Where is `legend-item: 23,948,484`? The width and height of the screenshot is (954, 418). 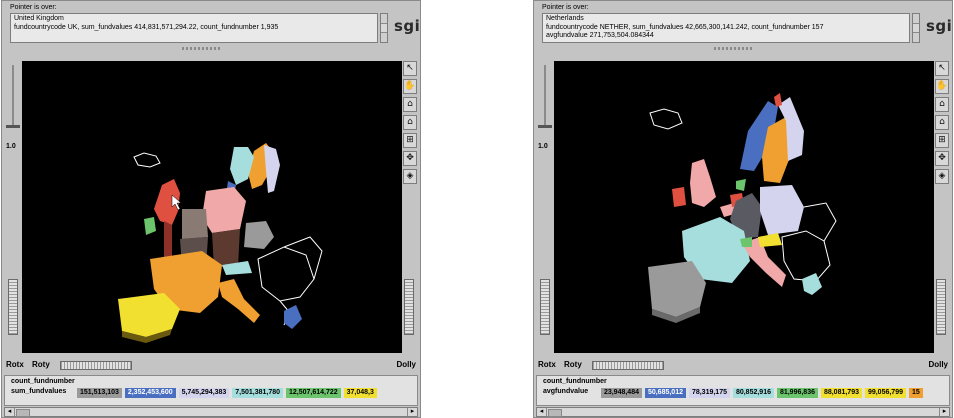 legend-item: 23,948,484 is located at coordinates (621, 393).